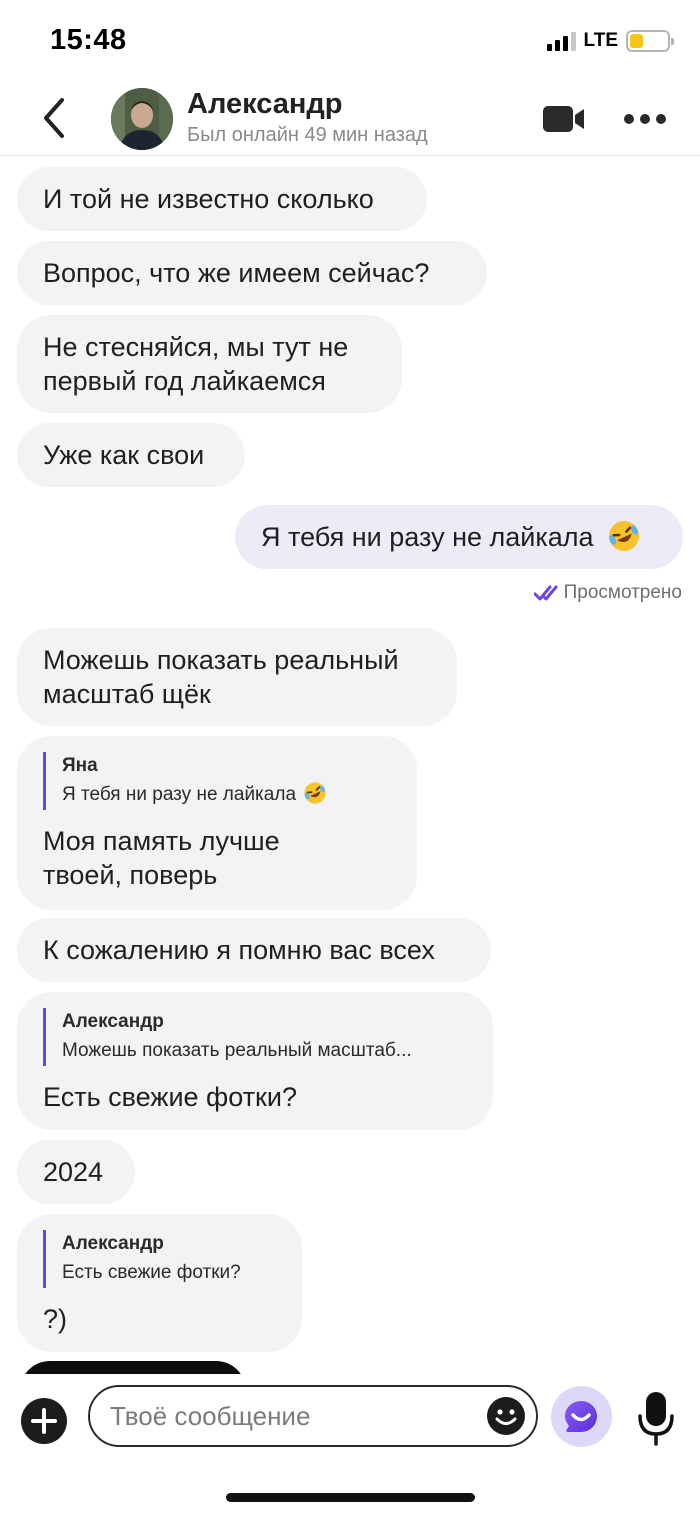  I want to click on signal-icon, so click(561, 41).